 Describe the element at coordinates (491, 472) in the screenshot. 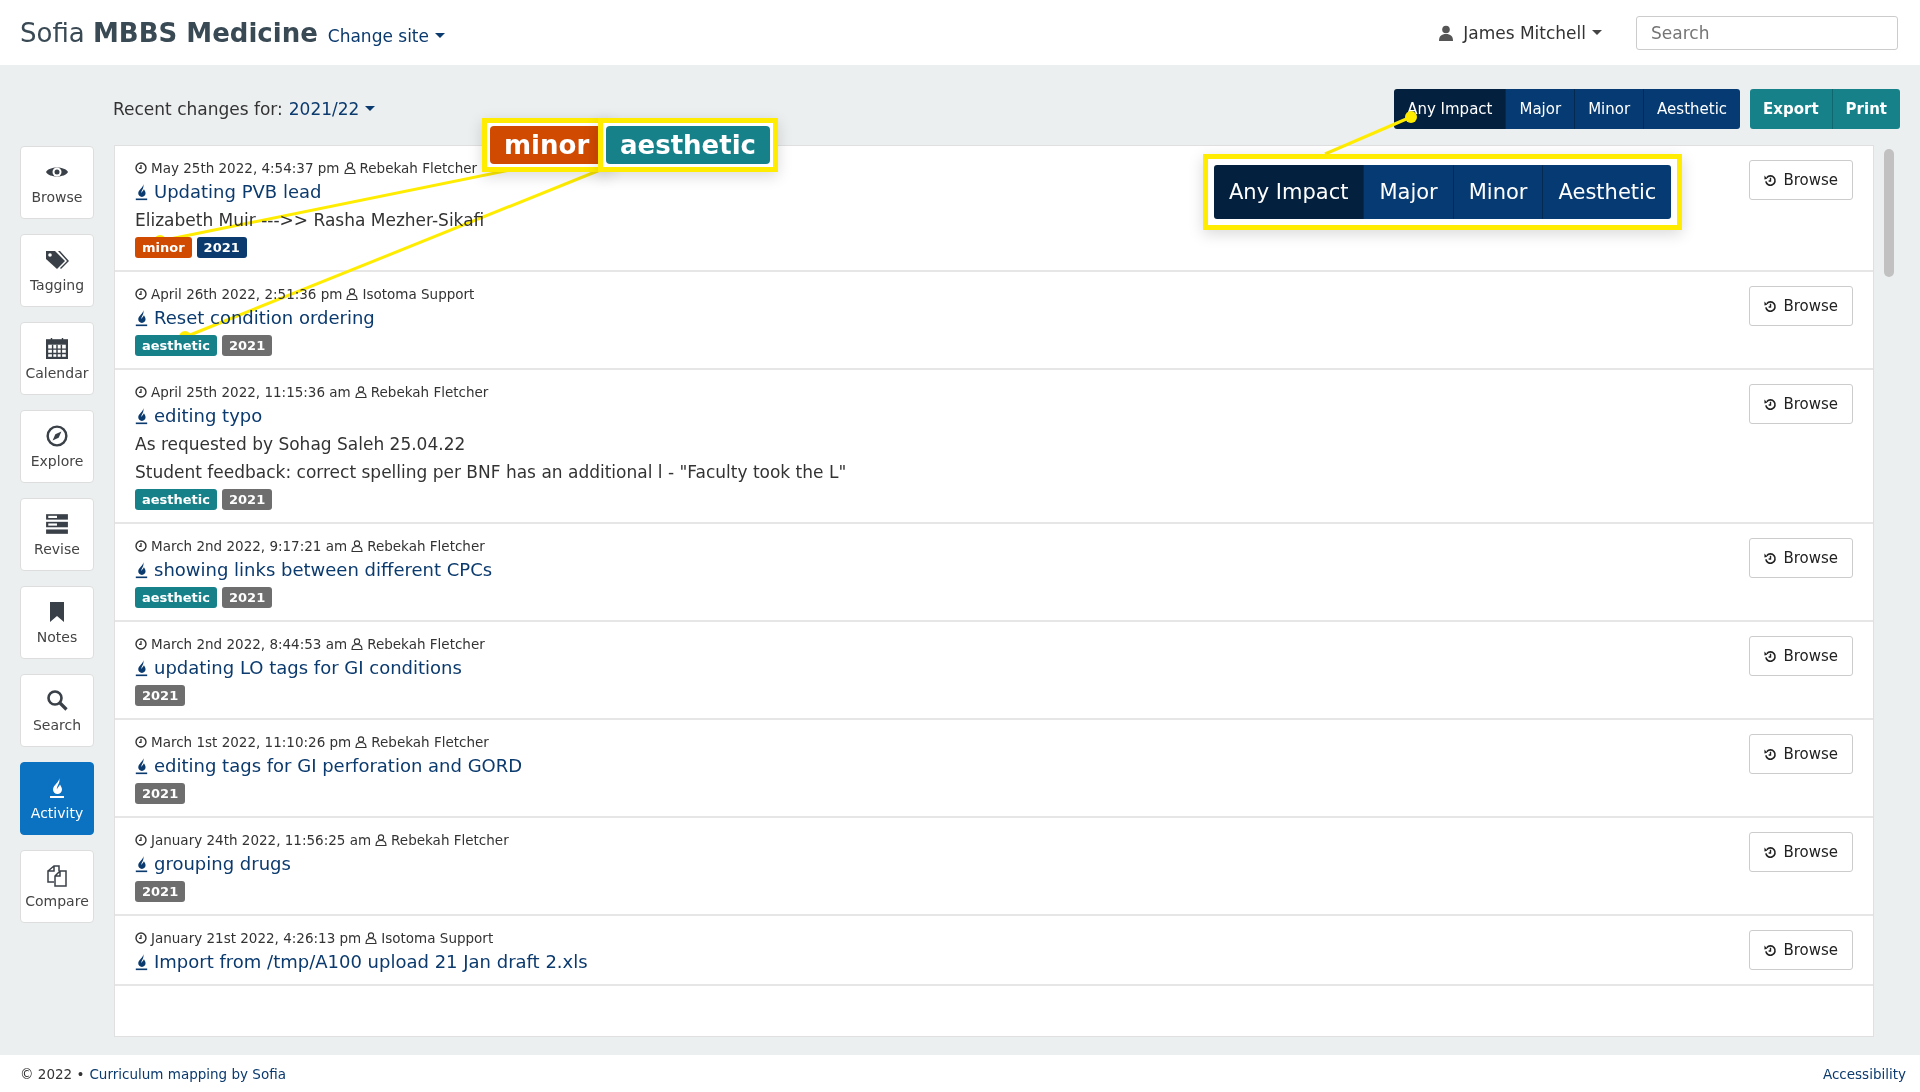

I see `change-note: Student feedback: correct spelling per BNF has an additional l - "Faculty took the L"` at that location.